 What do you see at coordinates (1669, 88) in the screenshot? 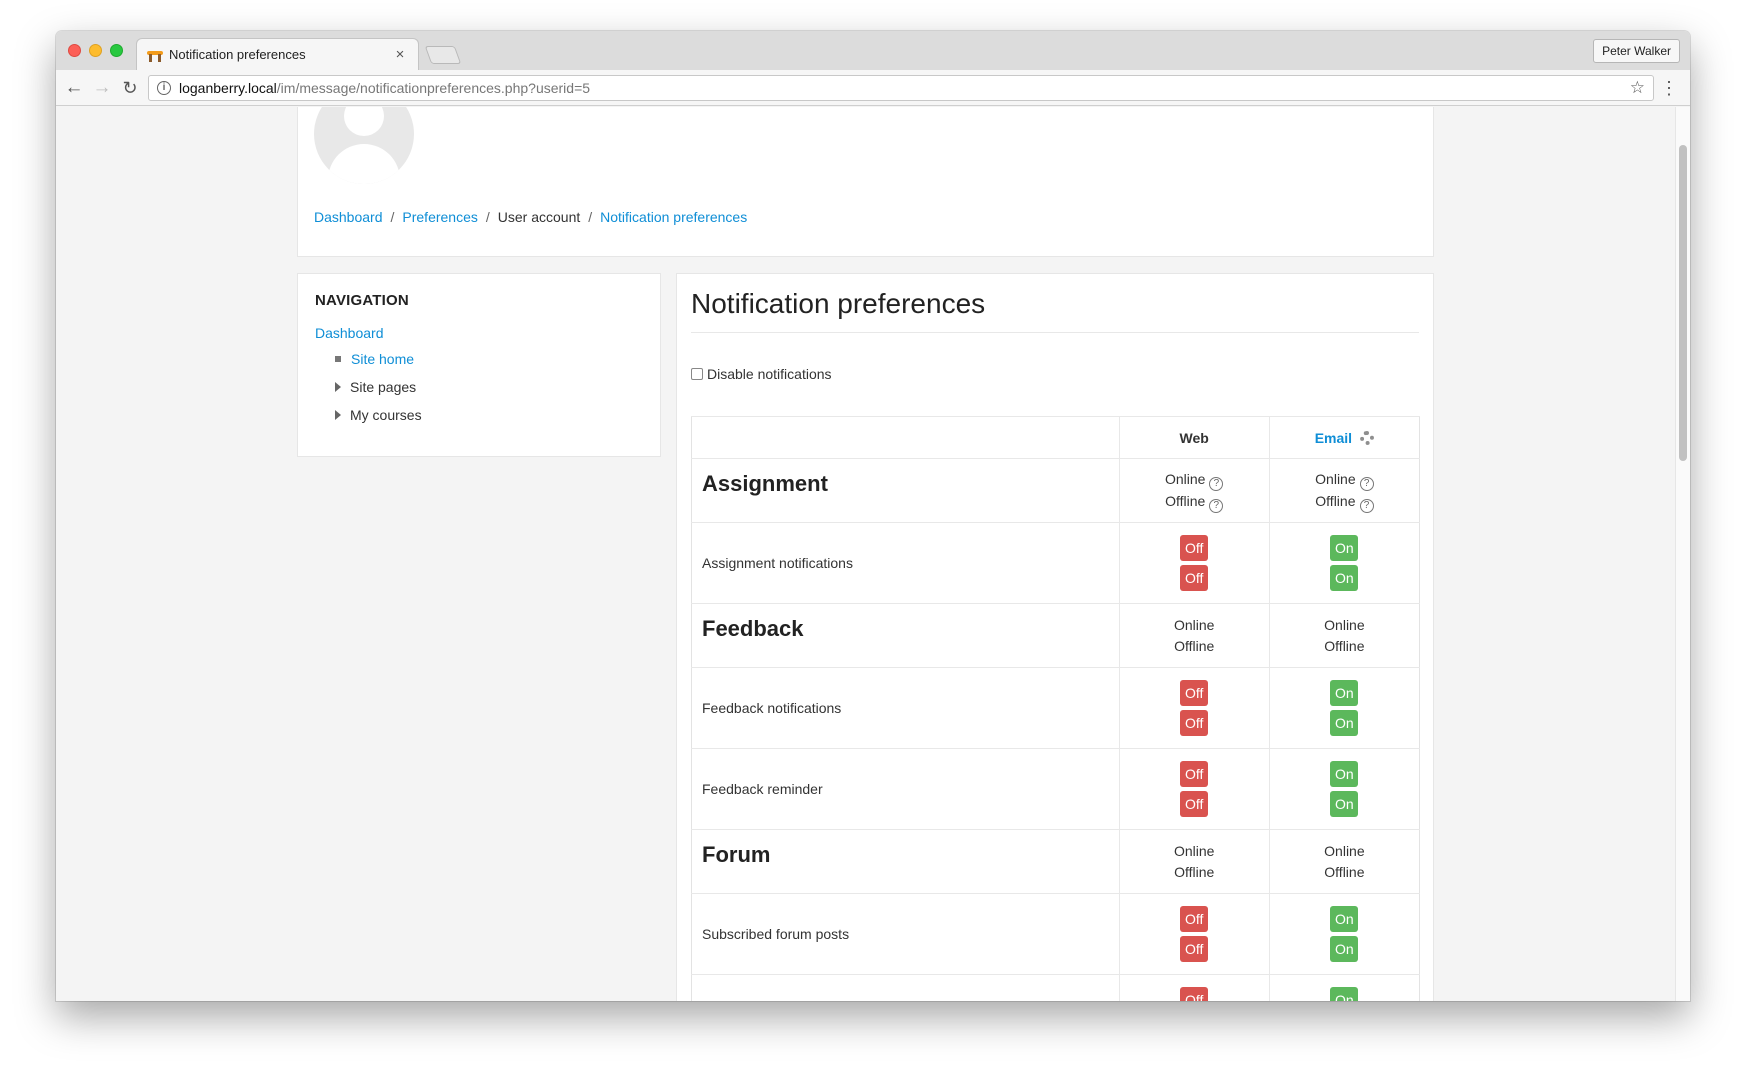
I see `browser-menu-icon: ⋮` at bounding box center [1669, 88].